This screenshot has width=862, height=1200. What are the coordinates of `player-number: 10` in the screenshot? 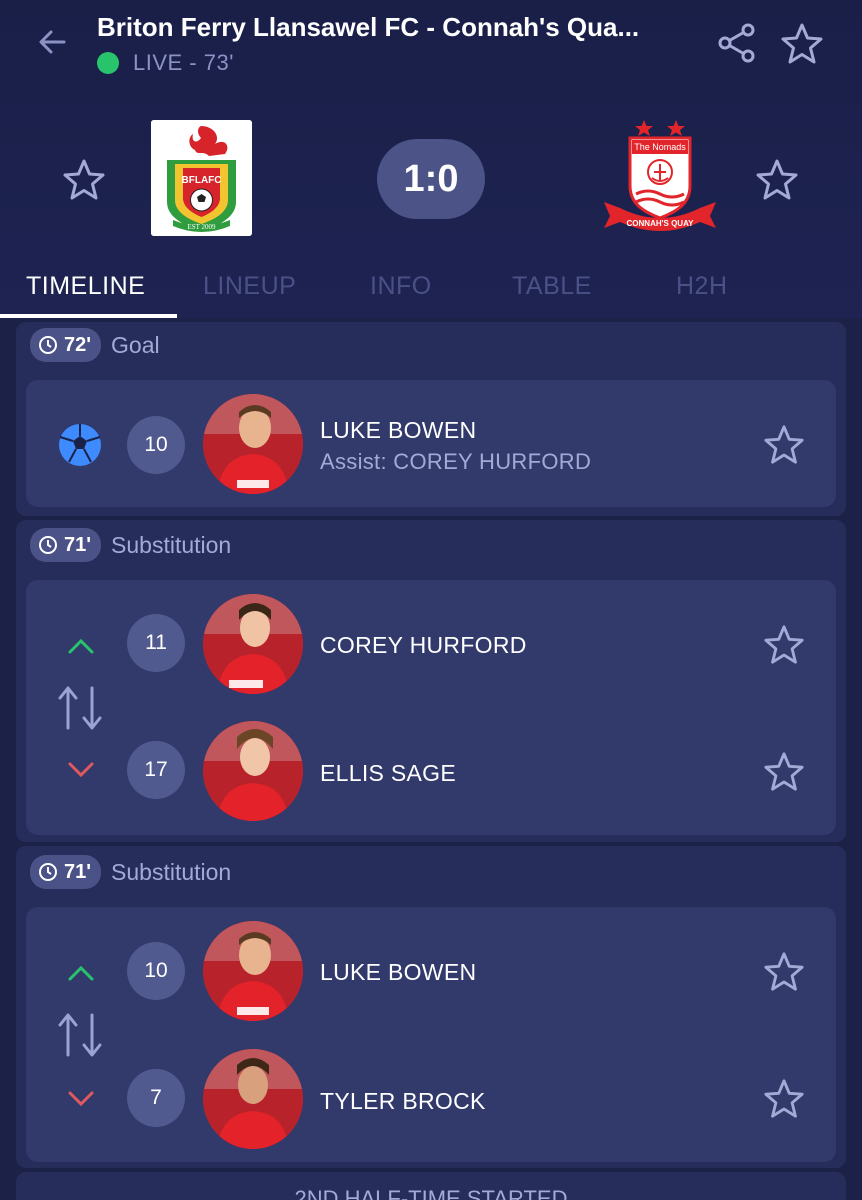 It's located at (156, 445).